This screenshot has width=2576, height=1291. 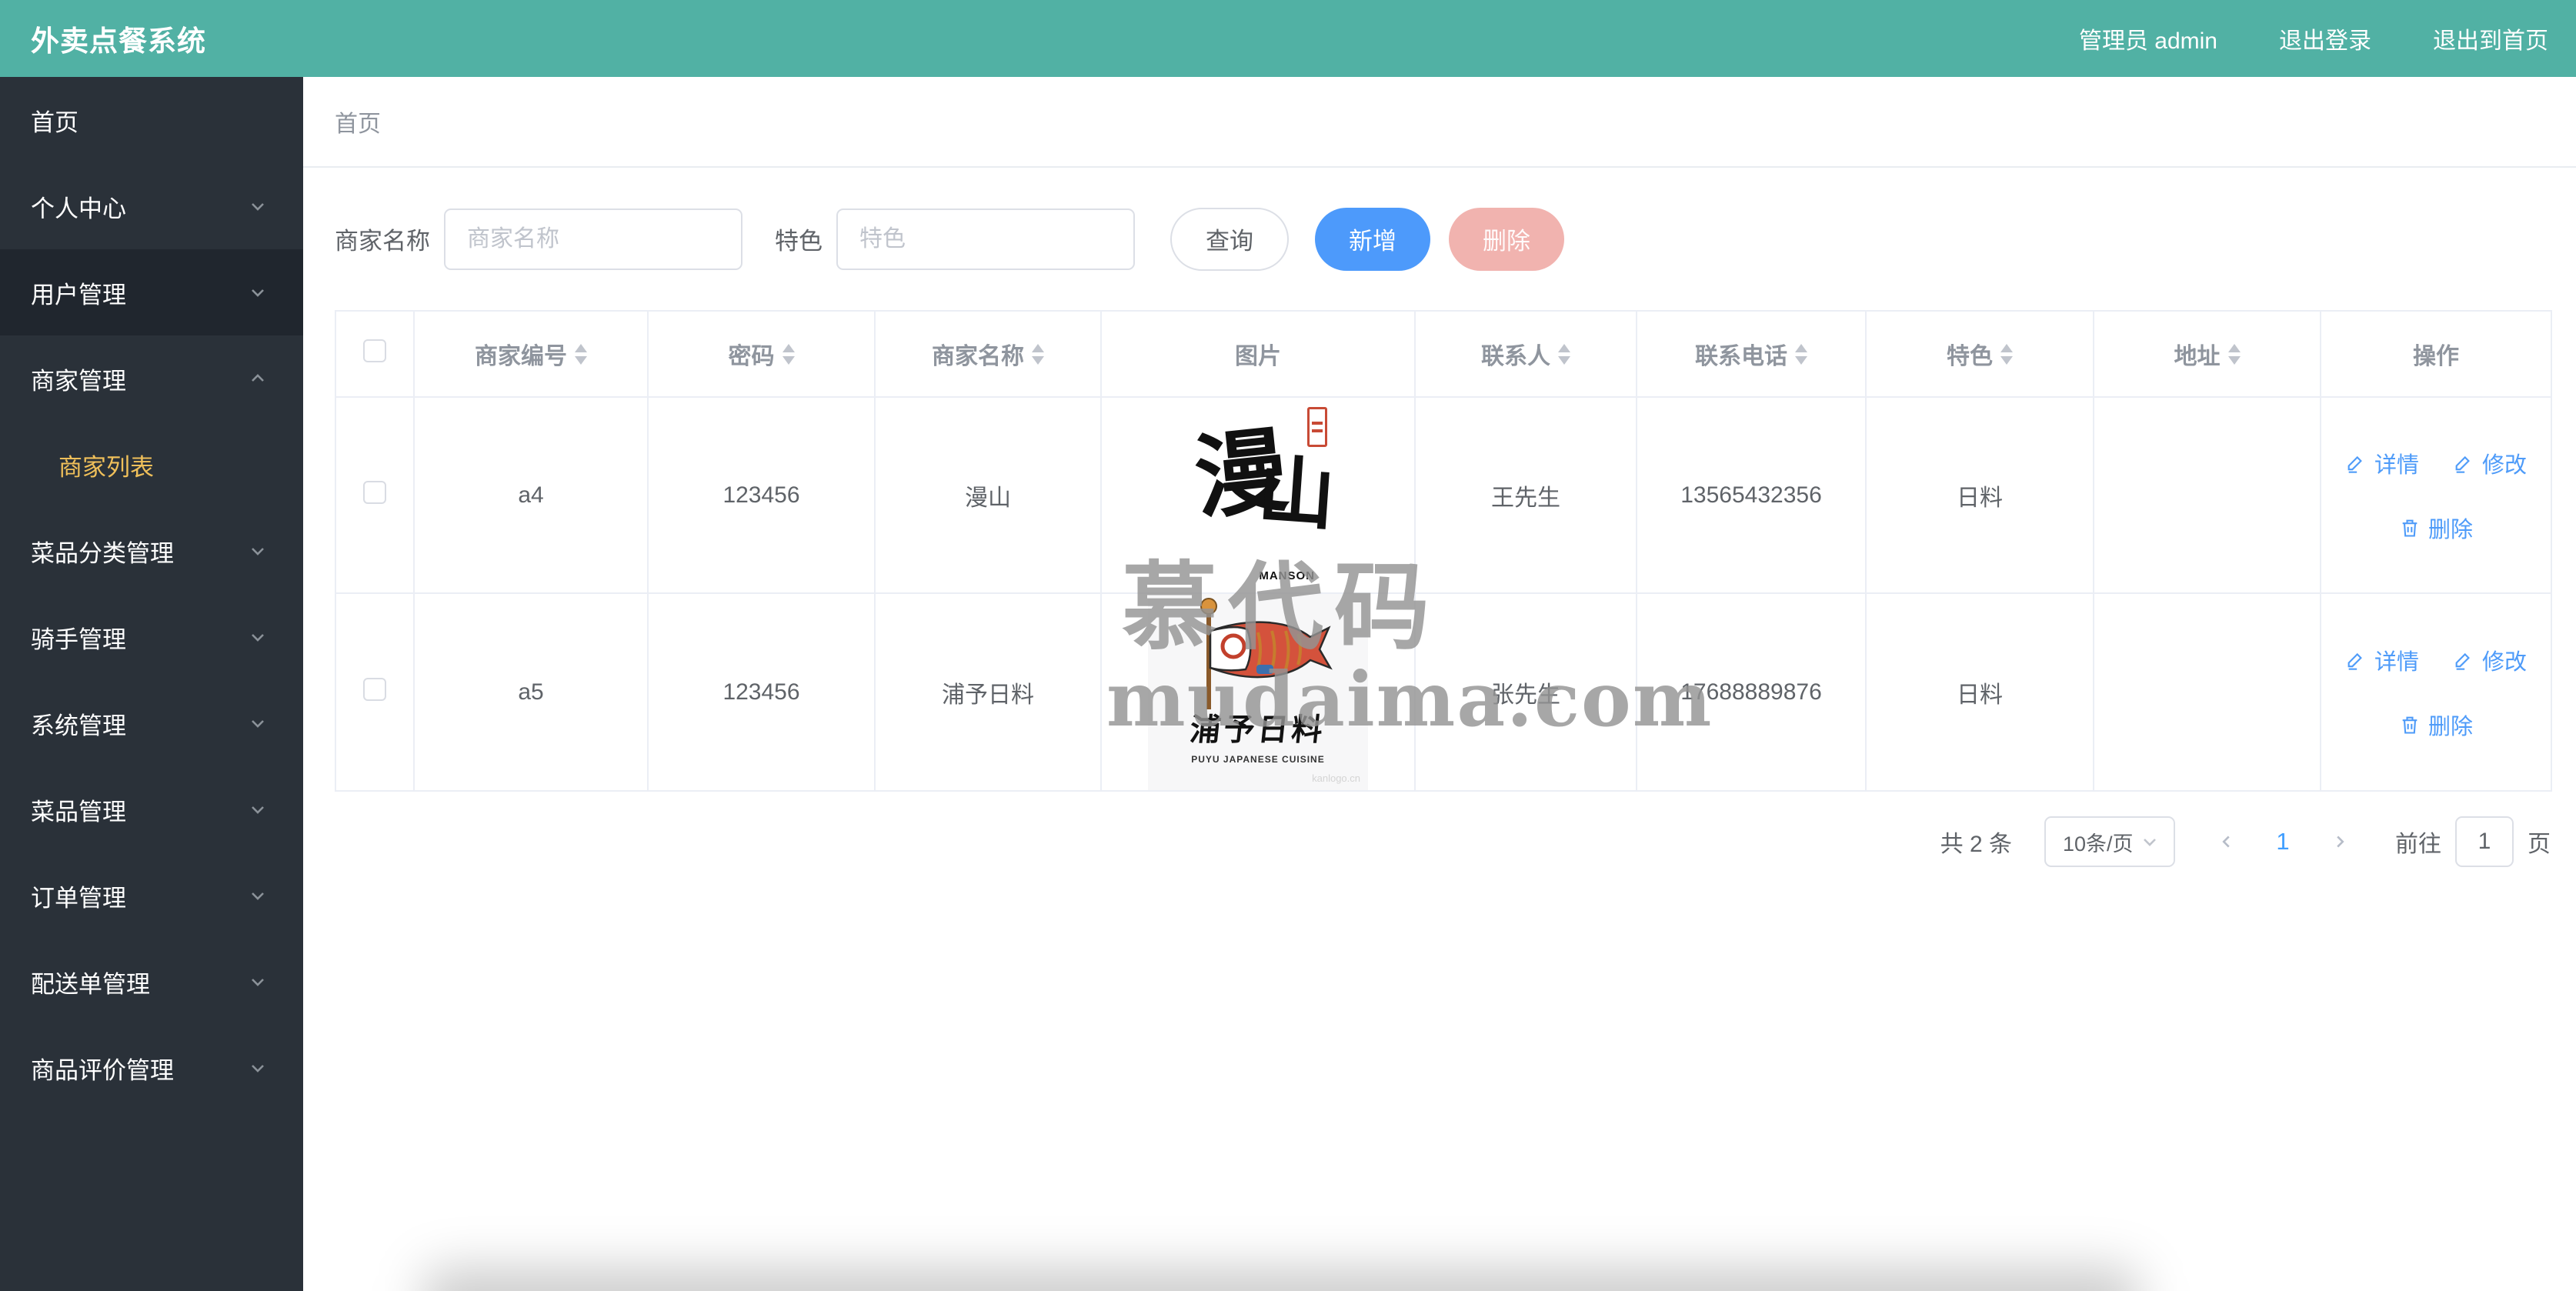 What do you see at coordinates (2148, 38) in the screenshot?
I see `header-admin-user: 管理员 admin` at bounding box center [2148, 38].